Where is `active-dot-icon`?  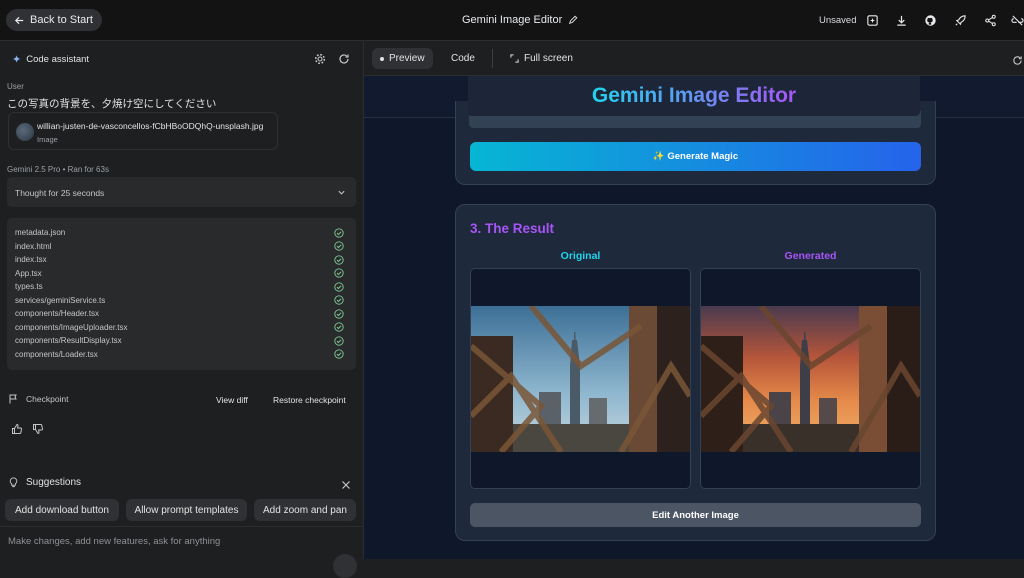
active-dot-icon is located at coordinates (382, 58).